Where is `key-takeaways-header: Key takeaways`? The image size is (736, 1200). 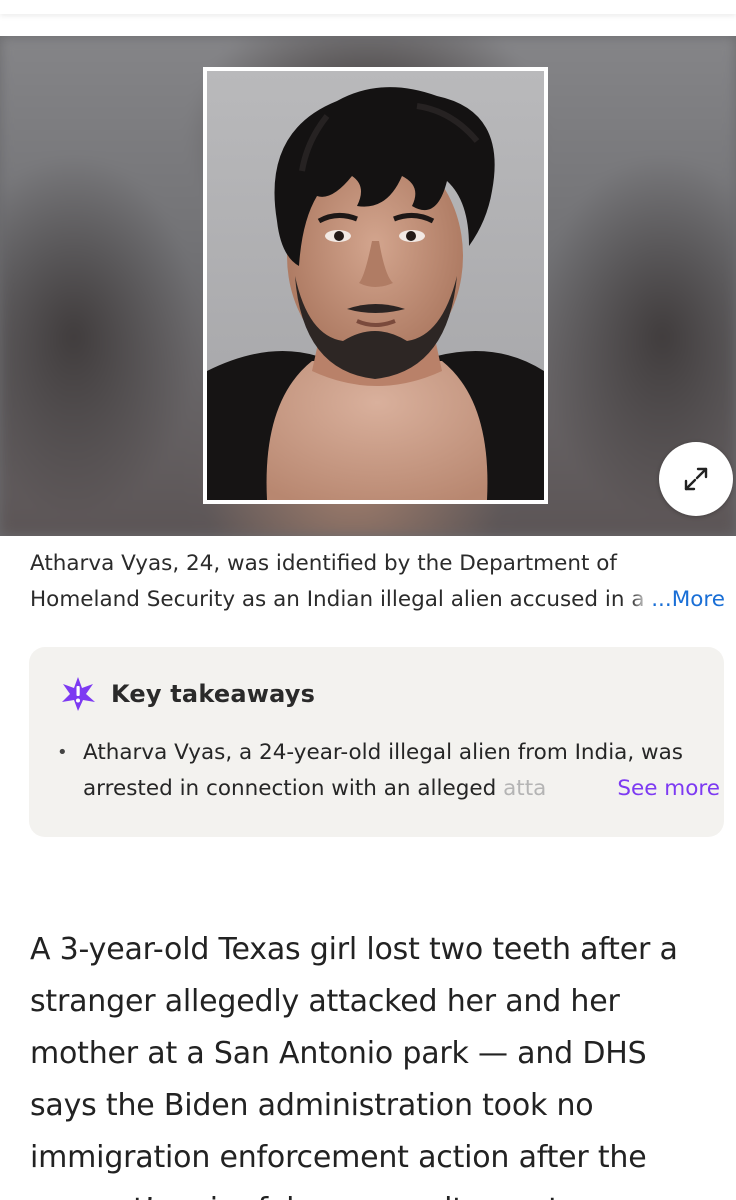
key-takeaways-header: Key takeaways is located at coordinates (187, 694).